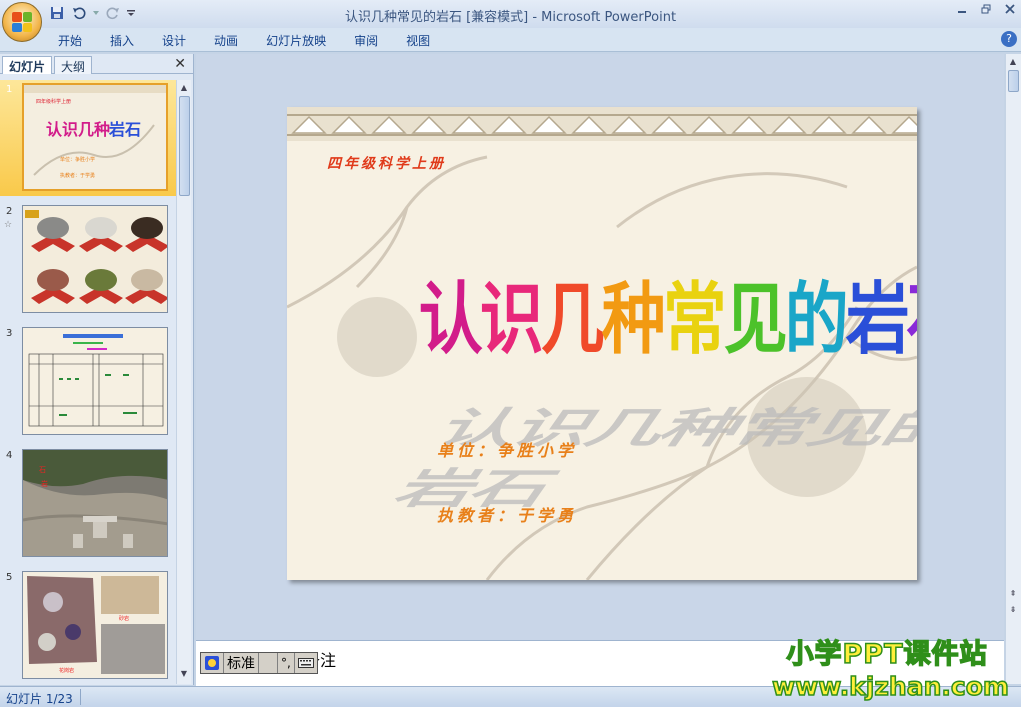 The image size is (1021, 707). I want to click on previous-slide-icon: ⇞, so click(1013, 594).